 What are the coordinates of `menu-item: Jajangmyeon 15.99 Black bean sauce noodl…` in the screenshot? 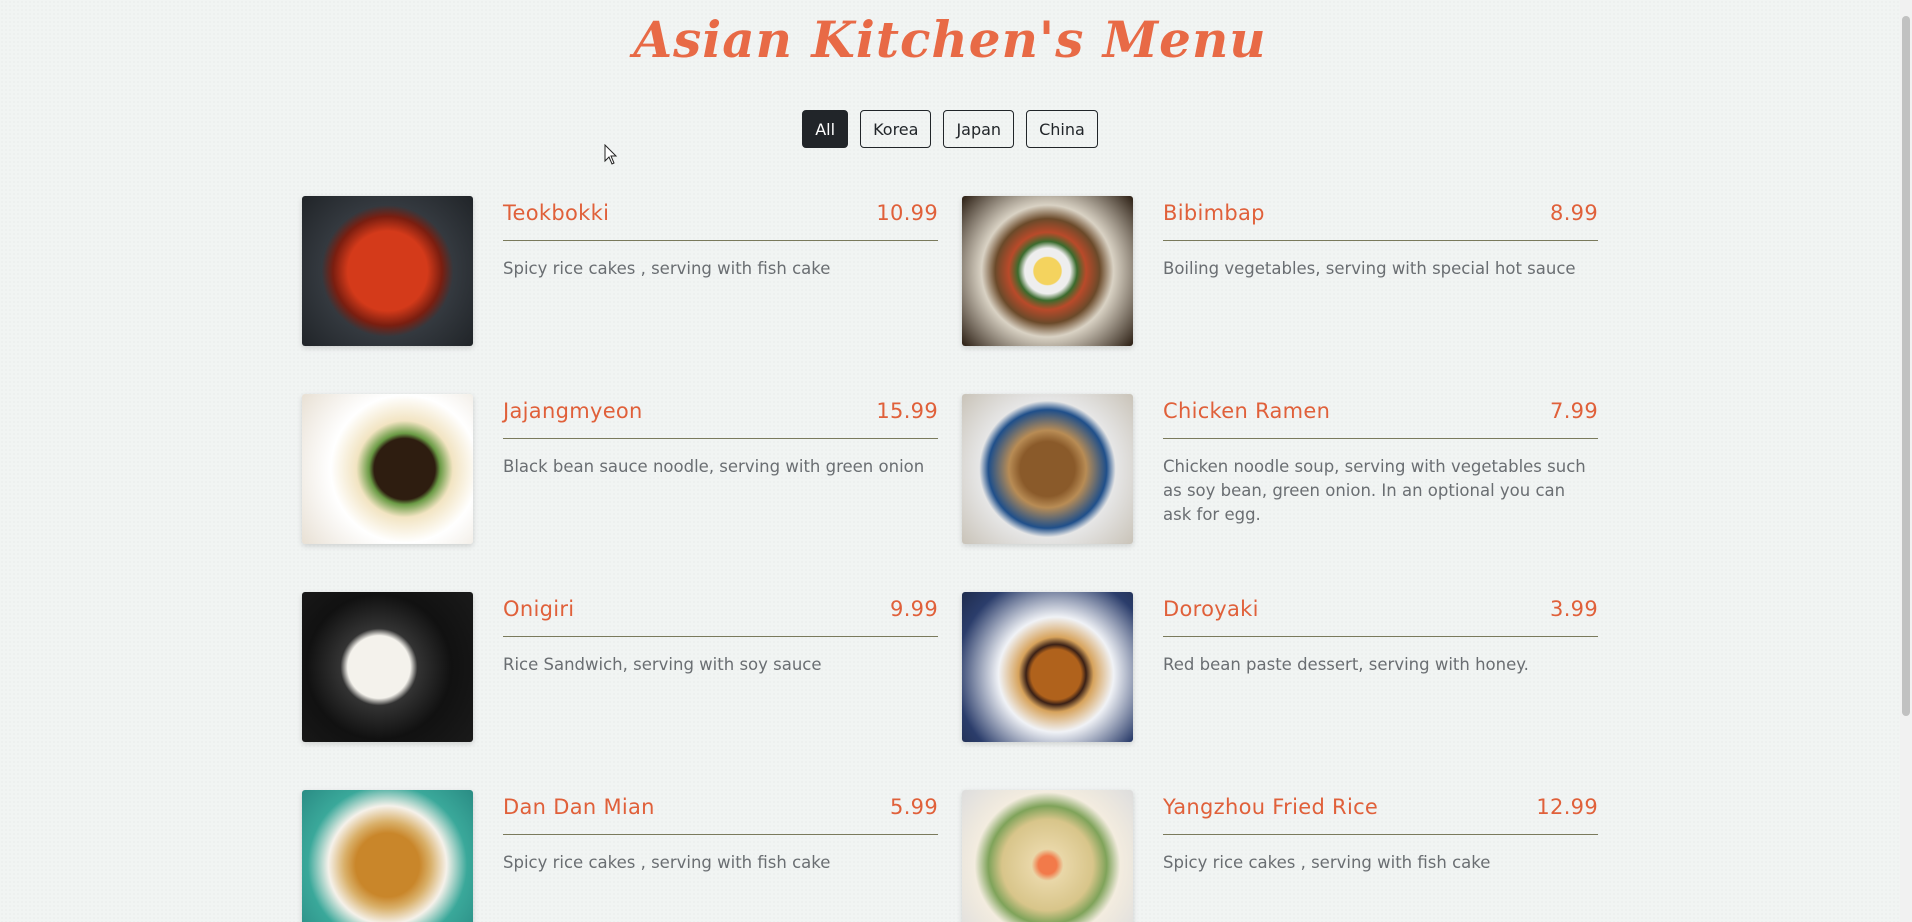 It's located at (620, 469).